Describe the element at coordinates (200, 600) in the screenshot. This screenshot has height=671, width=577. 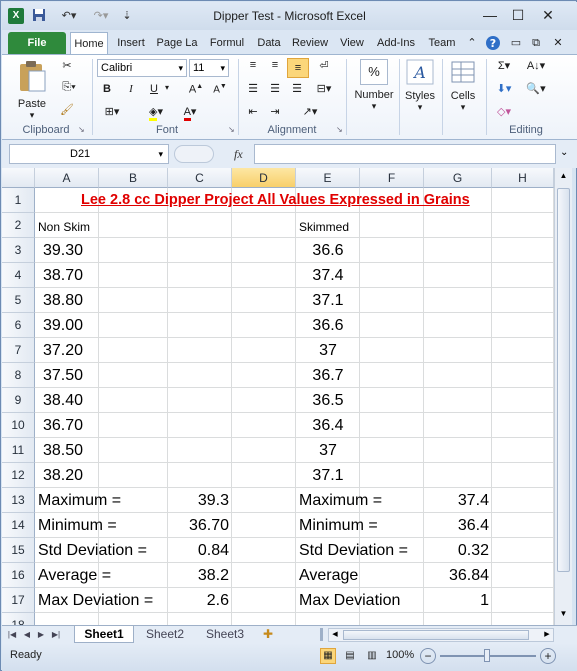
I see `nonskim-stat: 2.6` at that location.